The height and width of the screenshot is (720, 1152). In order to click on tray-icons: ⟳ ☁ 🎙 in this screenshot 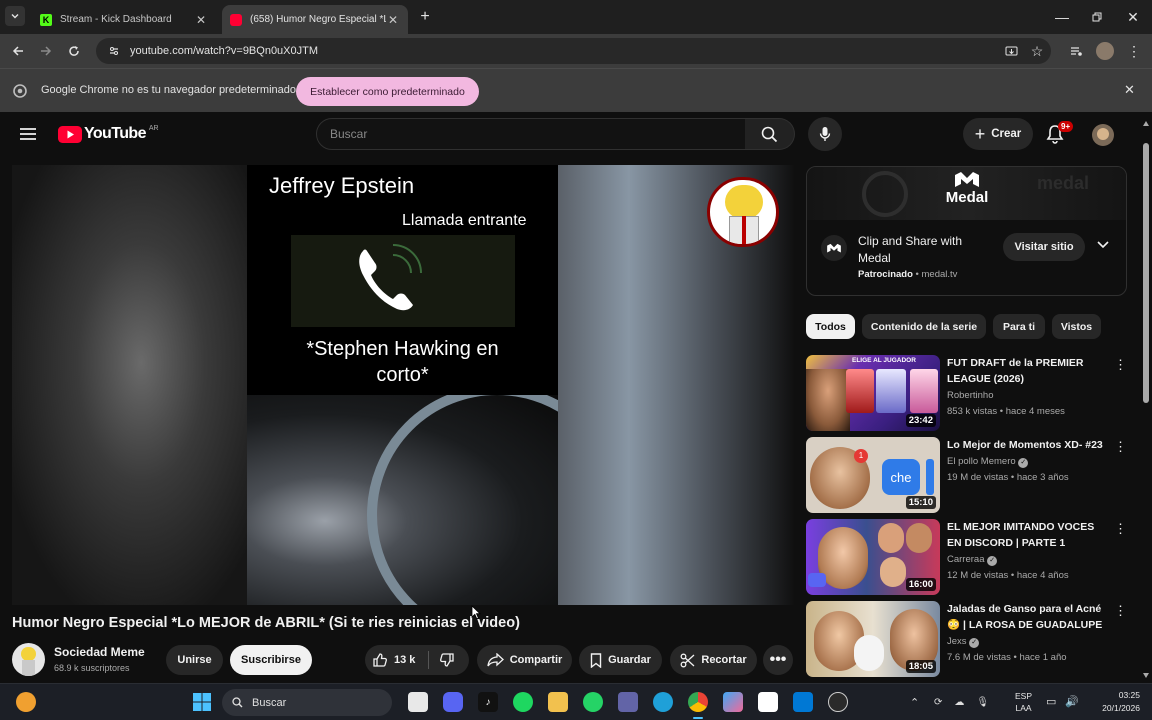, I will do `click(961, 702)`.